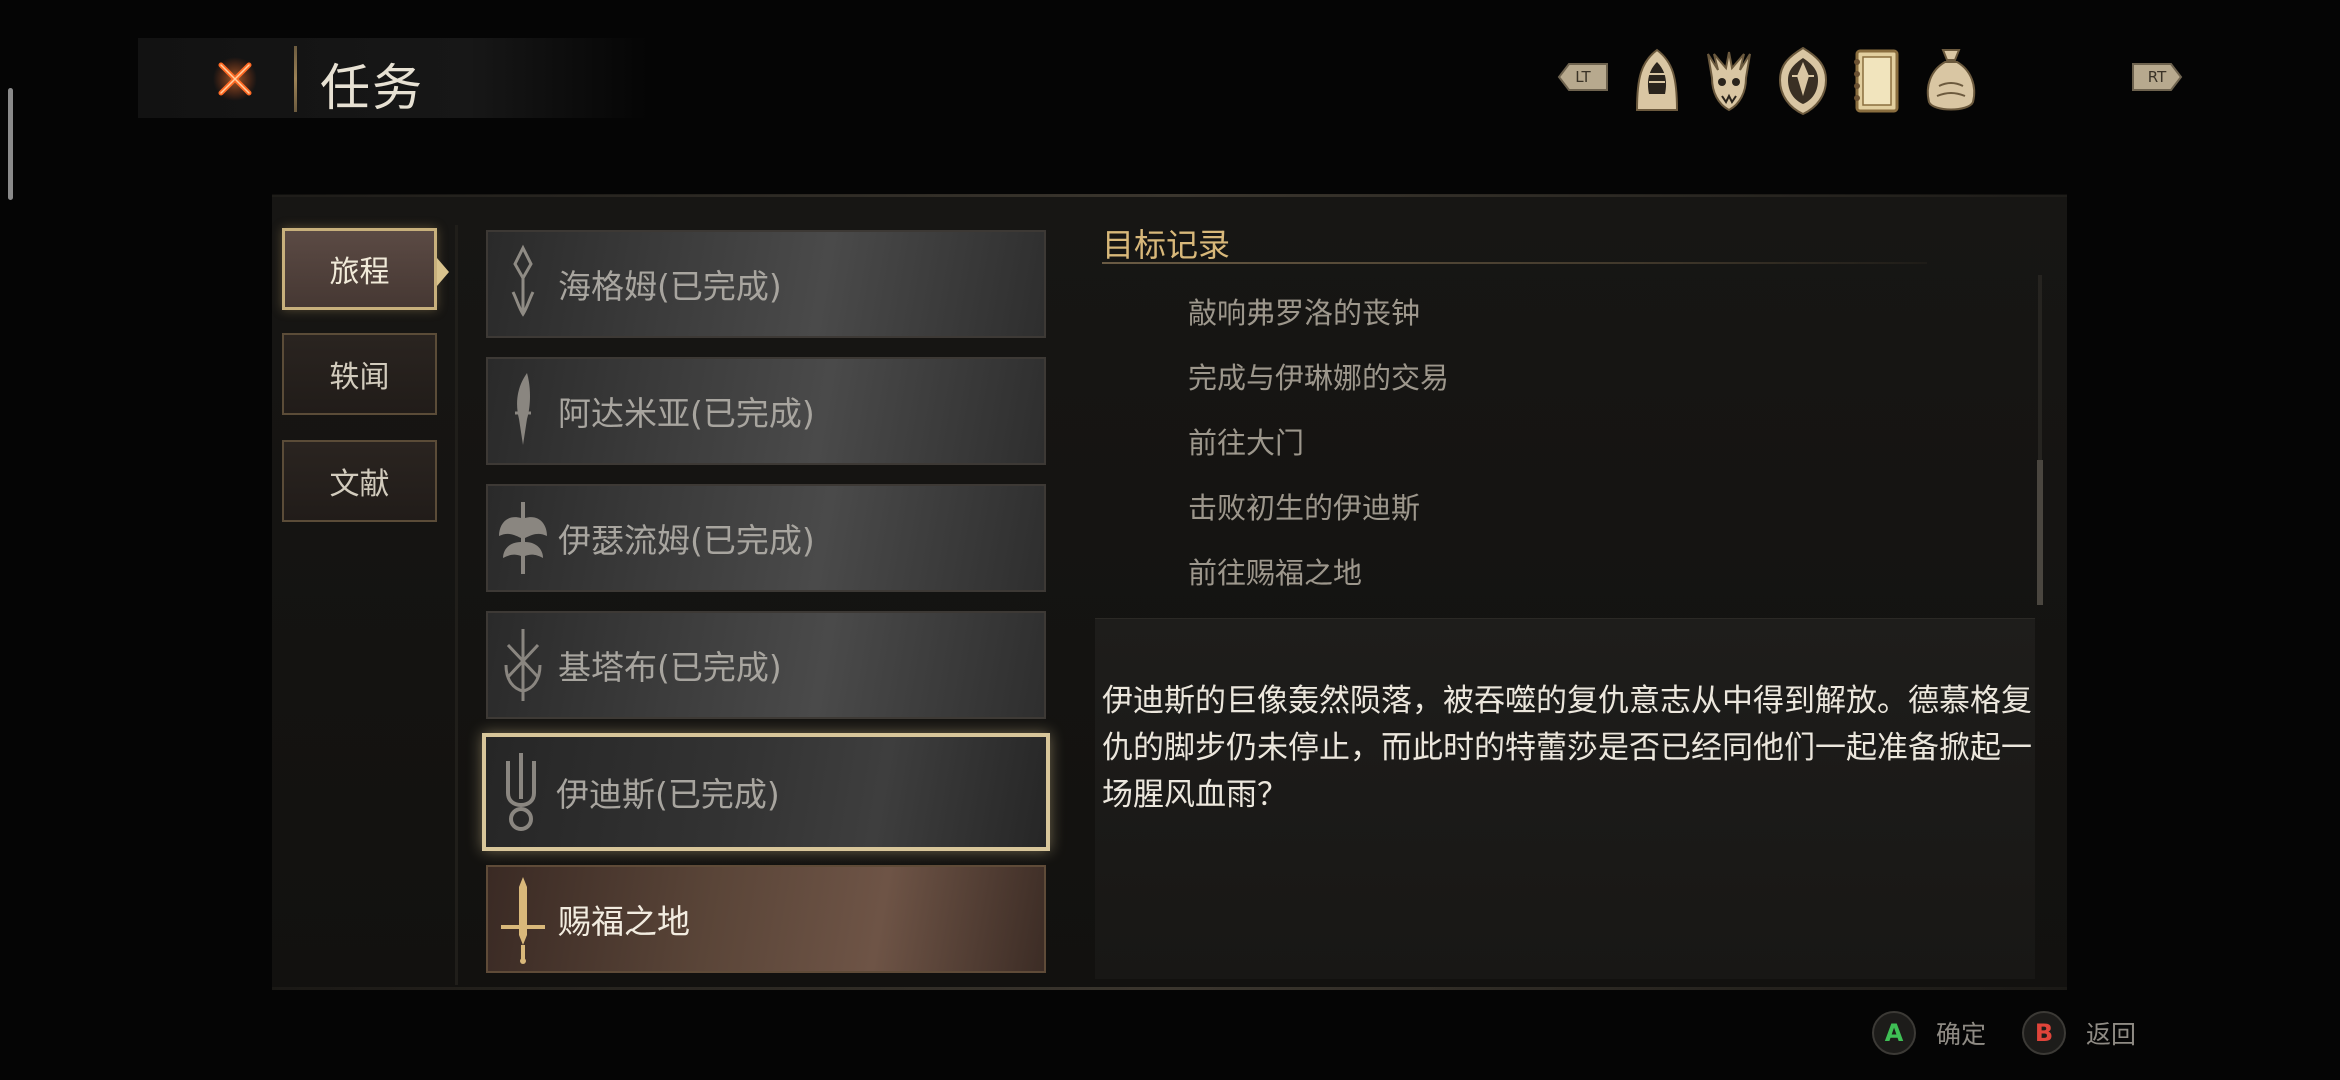  I want to click on top-navigation: LT RT, so click(1870, 81).